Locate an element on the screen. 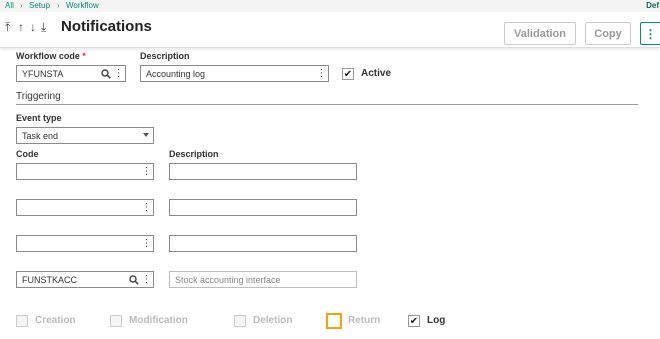 Image resolution: width=660 pixels, height=339 pixels. code-column-header: Code is located at coordinates (27, 154).